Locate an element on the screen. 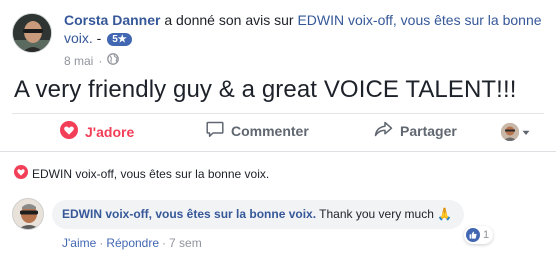 This screenshot has height=259, width=556. share-icon is located at coordinates (383, 130).